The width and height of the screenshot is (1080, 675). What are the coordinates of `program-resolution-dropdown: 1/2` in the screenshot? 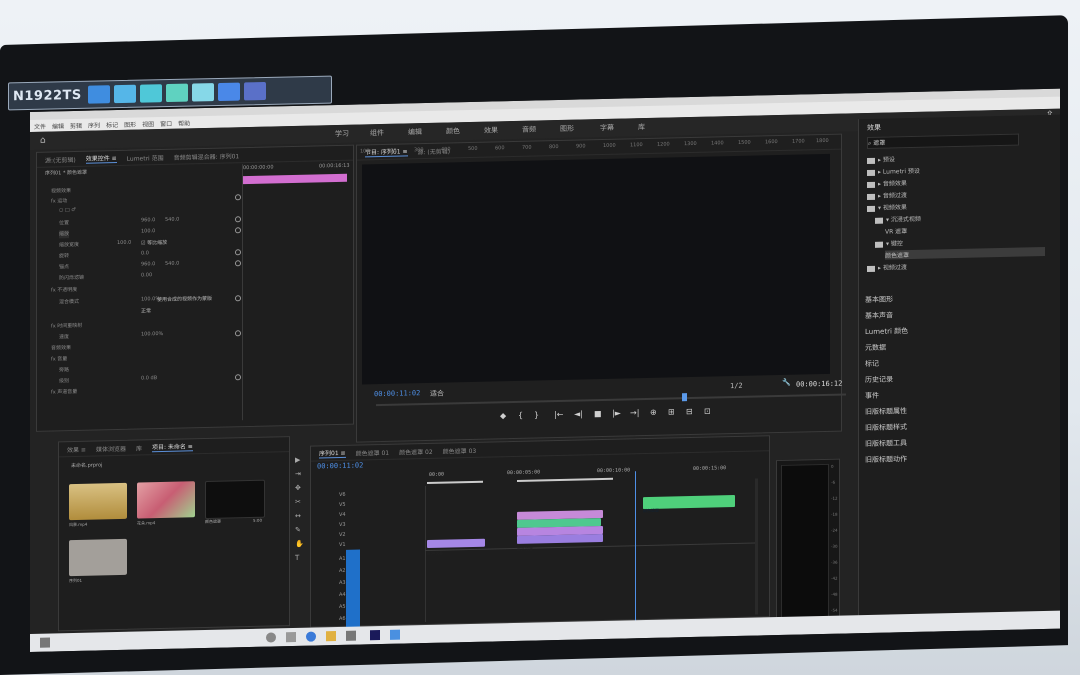 It's located at (736, 386).